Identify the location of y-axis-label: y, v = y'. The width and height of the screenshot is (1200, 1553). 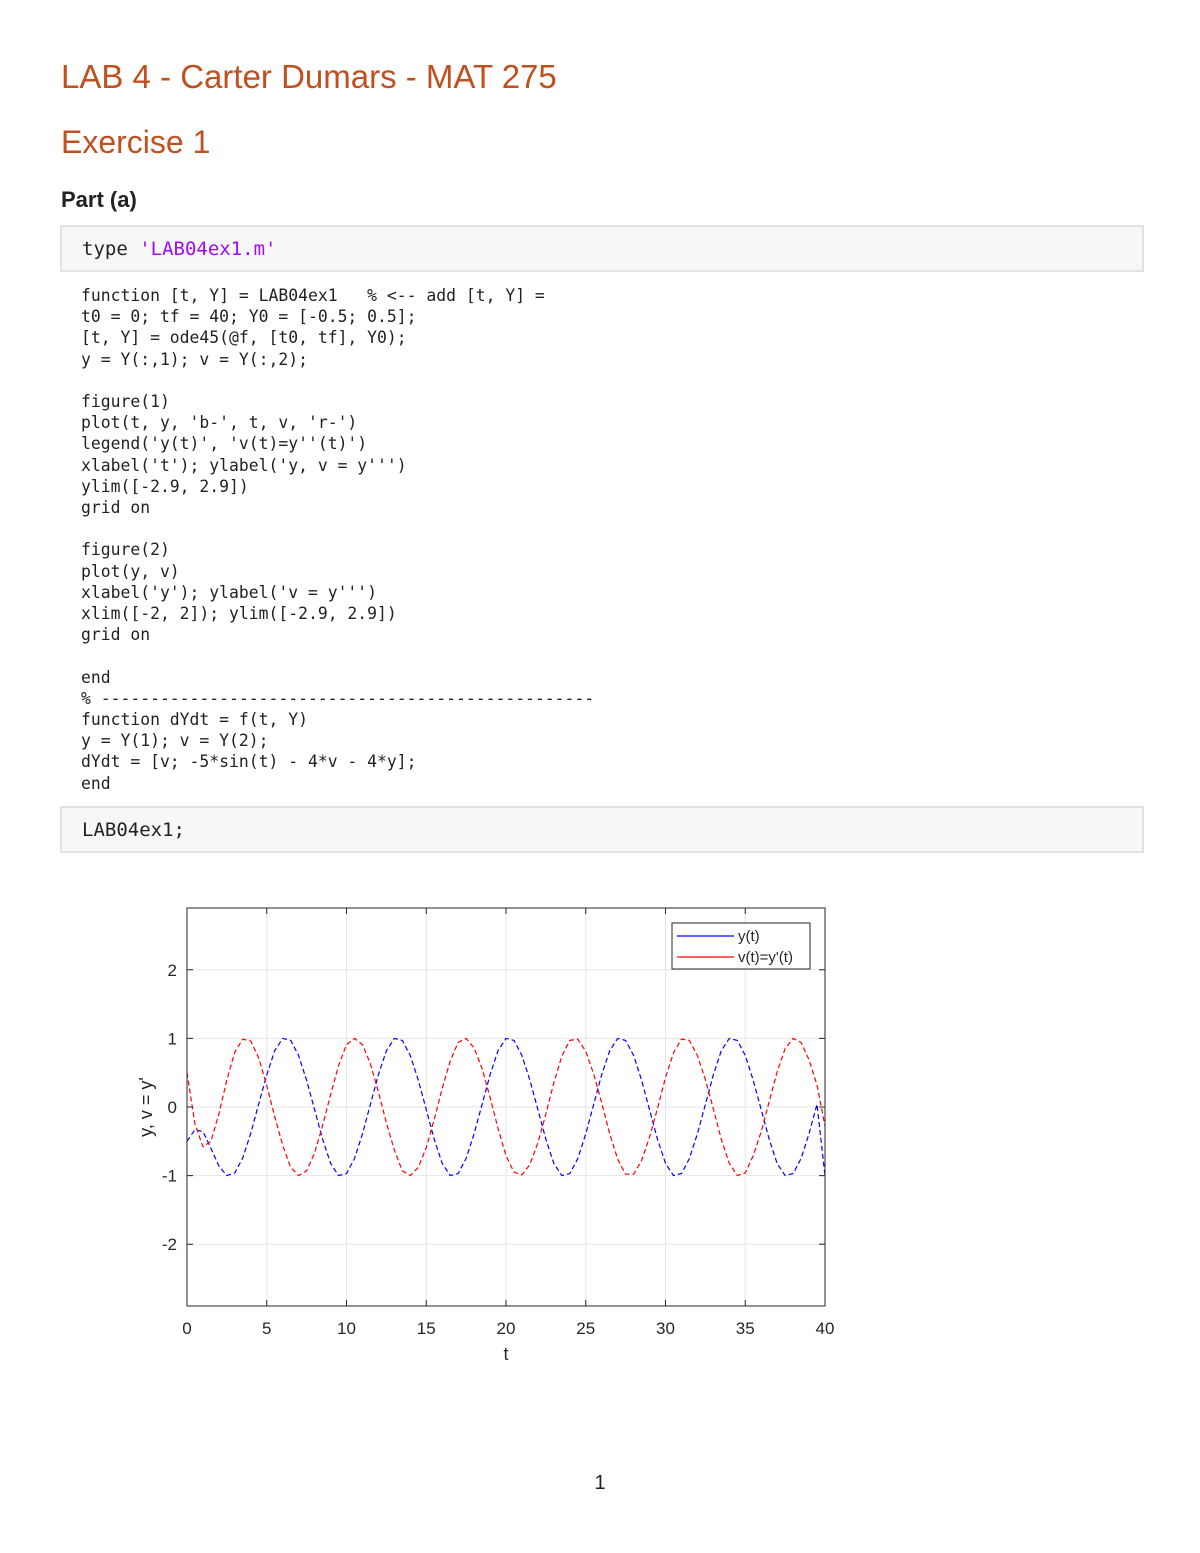
(146, 1107).